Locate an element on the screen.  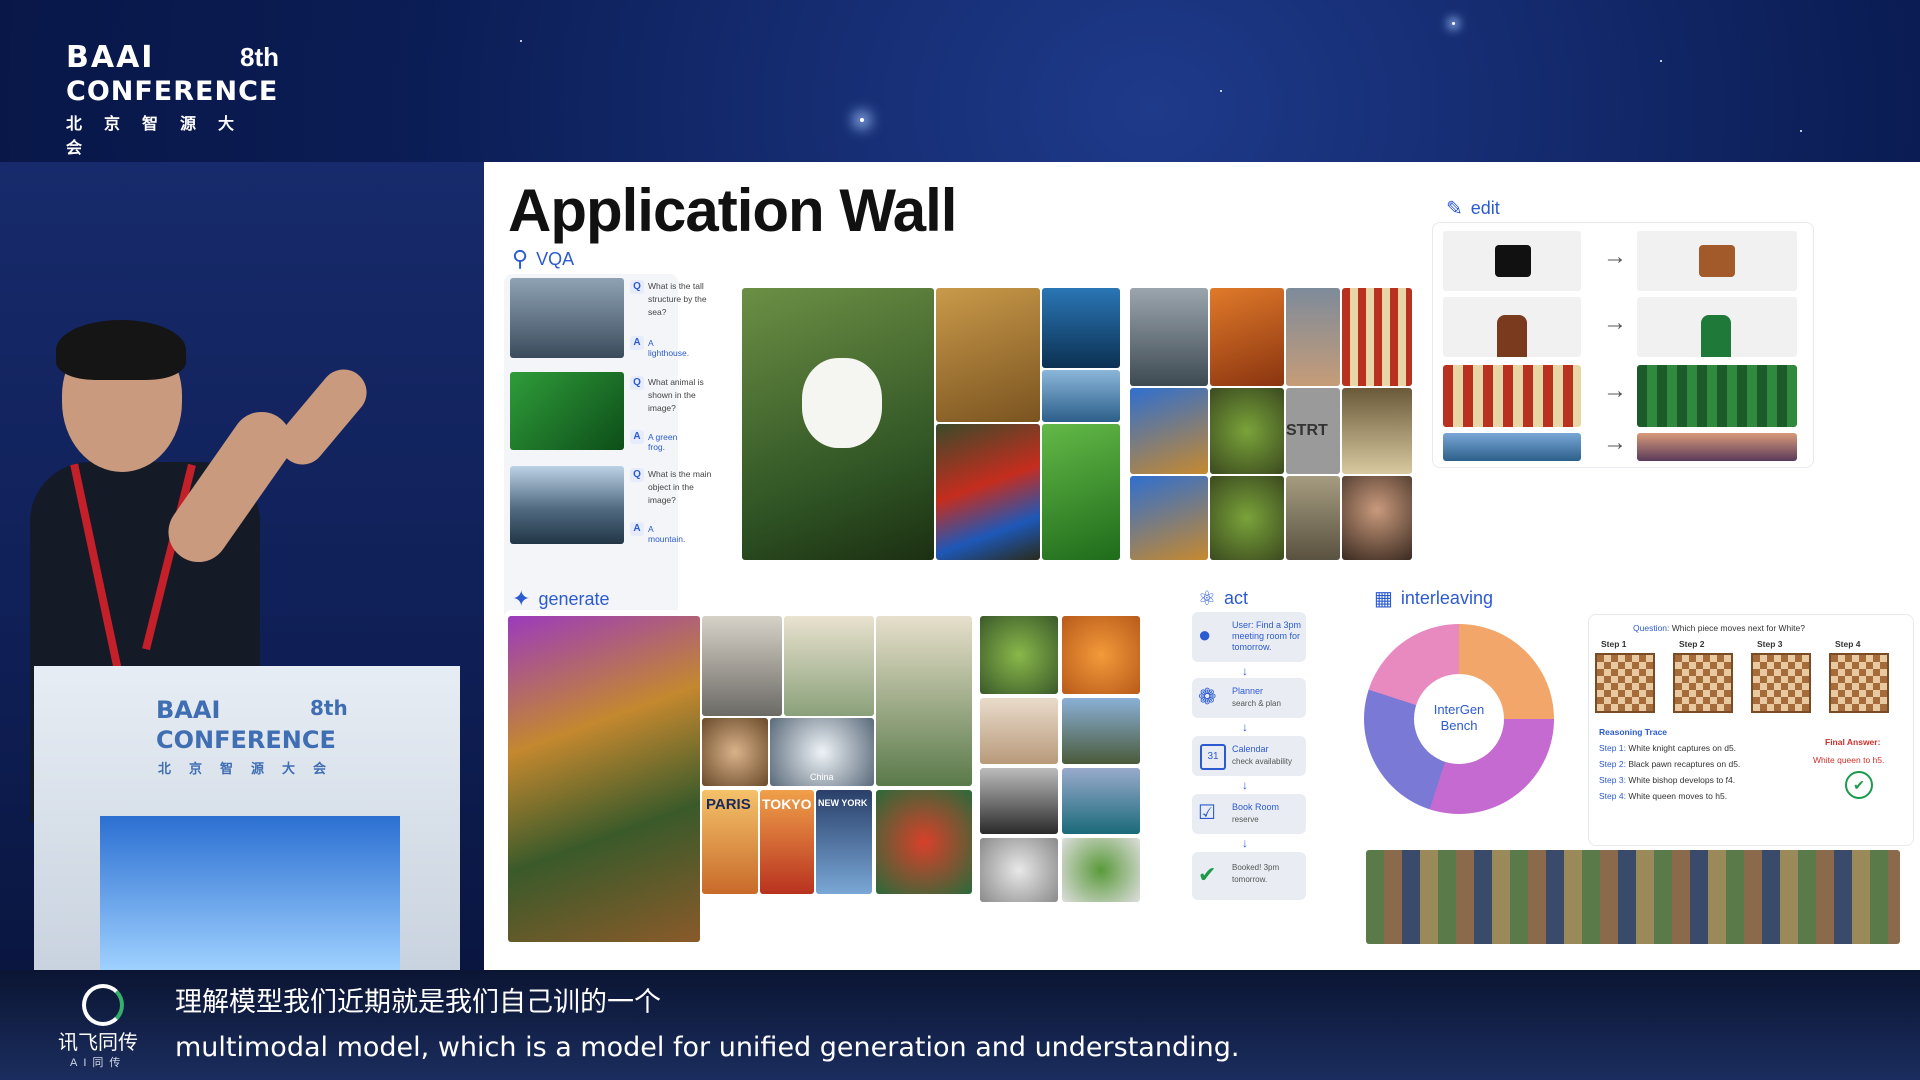
logo-chinese: 北京智源大会 is located at coordinates (161, 136).